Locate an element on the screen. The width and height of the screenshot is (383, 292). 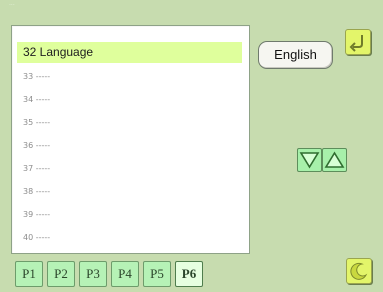
tab-p5: P5 is located at coordinates (157, 274).